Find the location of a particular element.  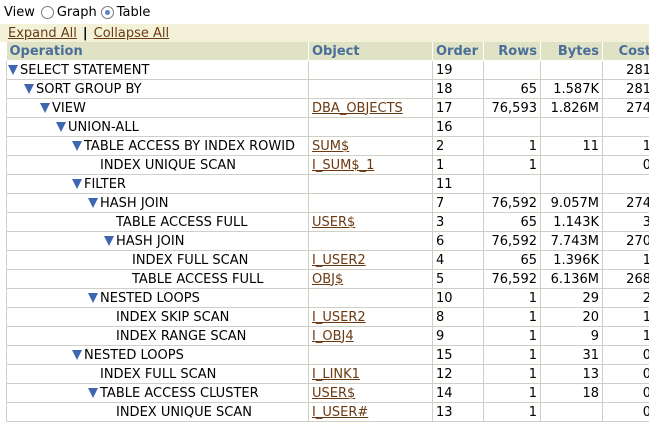

operation-cell: VIEW is located at coordinates (158, 108).